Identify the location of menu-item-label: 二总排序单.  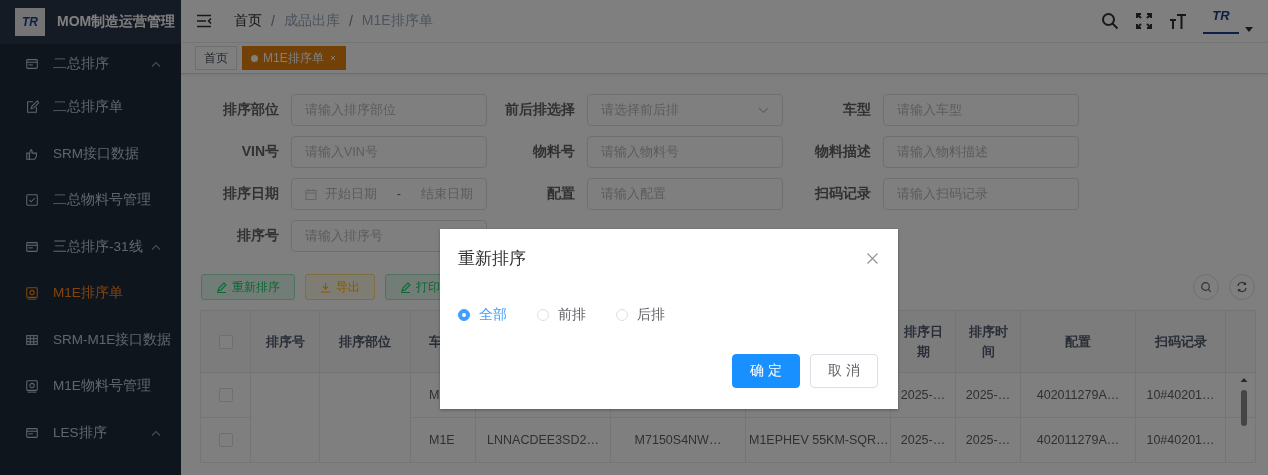
(88, 107).